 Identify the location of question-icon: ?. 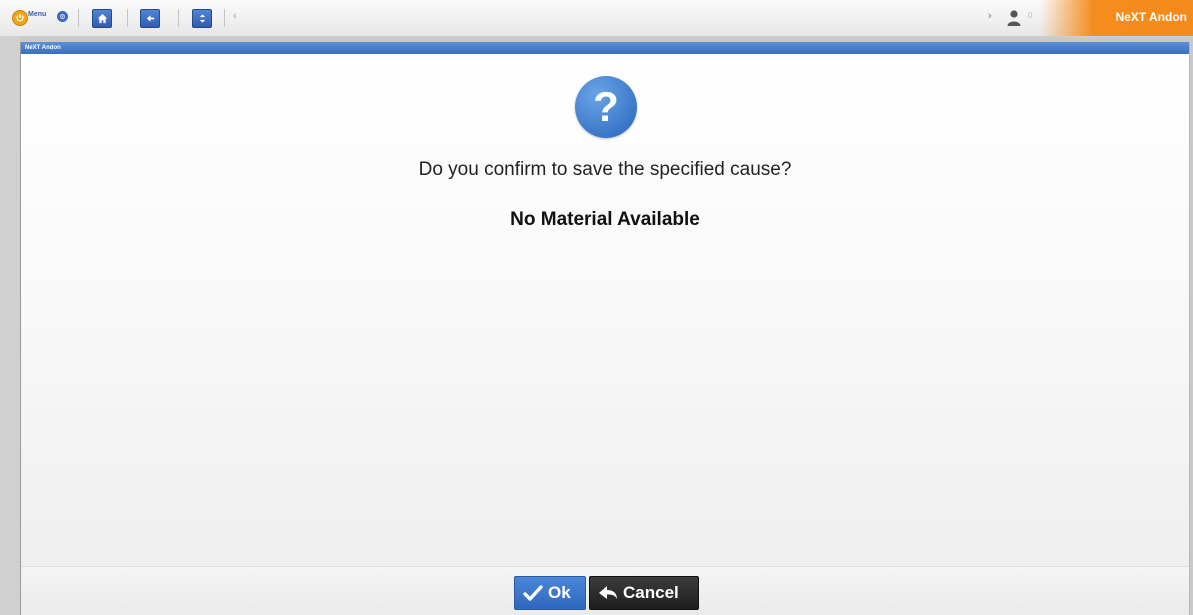
(606, 107).